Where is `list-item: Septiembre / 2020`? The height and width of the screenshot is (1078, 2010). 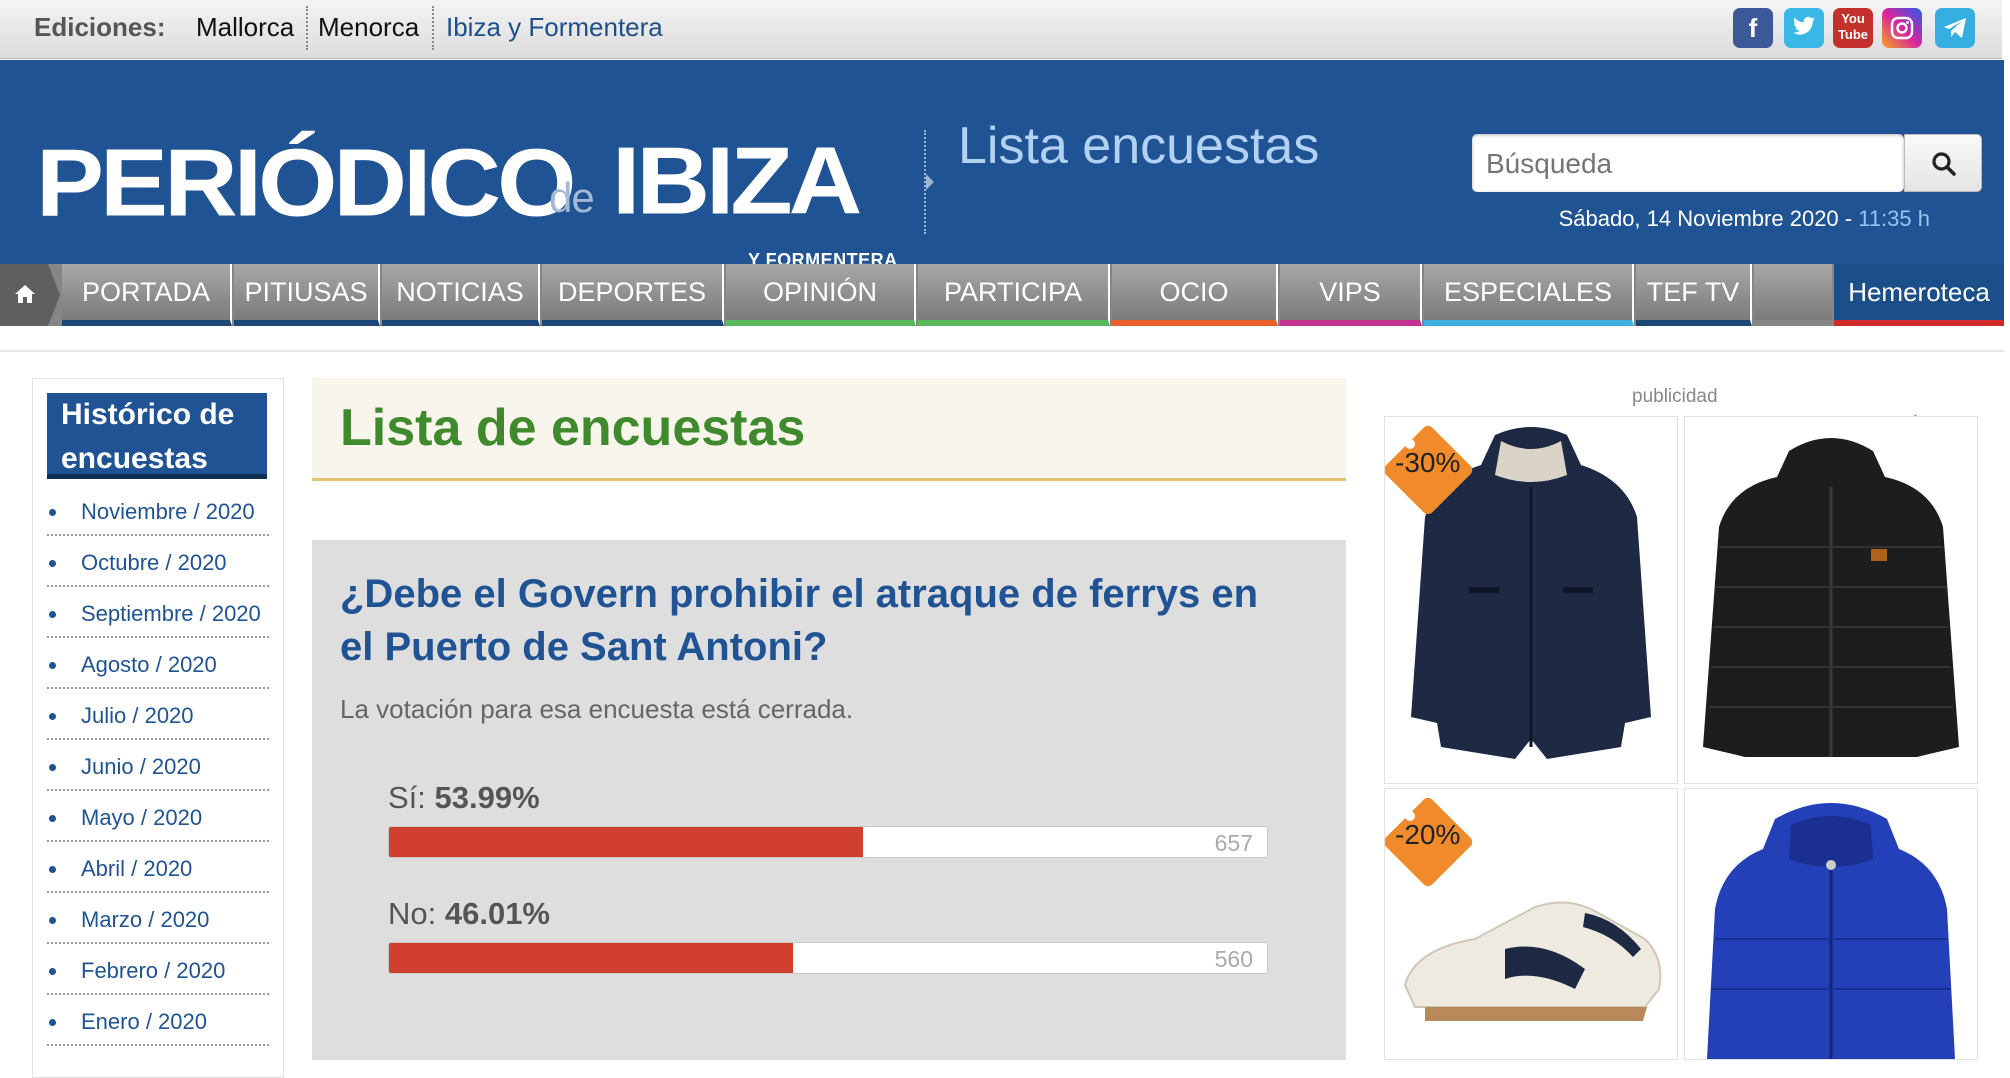
list-item: Septiembre / 2020 is located at coordinates (158, 612).